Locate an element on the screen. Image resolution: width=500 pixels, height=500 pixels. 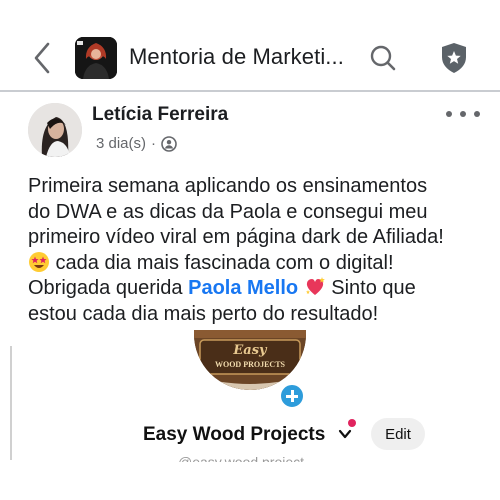
author-name: Letícia Ferreira is located at coordinates (160, 115).